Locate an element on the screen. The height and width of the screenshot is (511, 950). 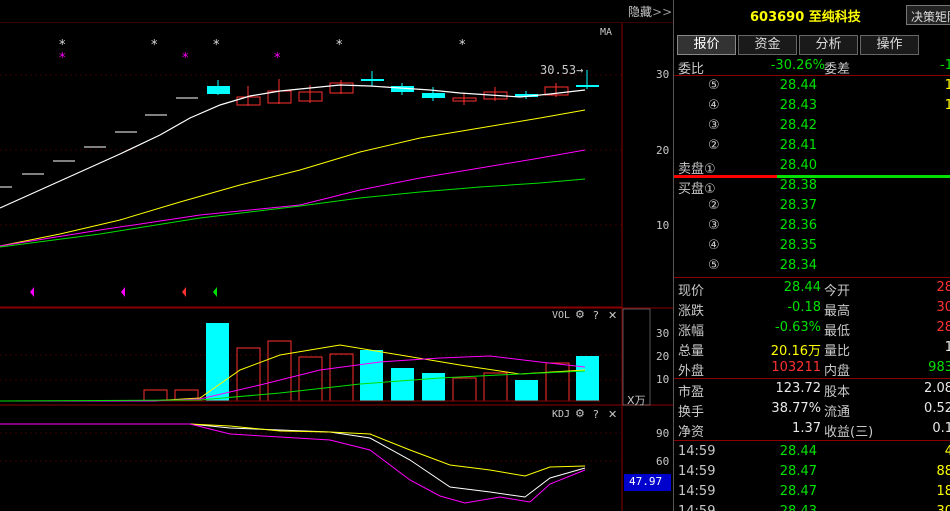
stat-label: 最高 is located at coordinates (837, 311).